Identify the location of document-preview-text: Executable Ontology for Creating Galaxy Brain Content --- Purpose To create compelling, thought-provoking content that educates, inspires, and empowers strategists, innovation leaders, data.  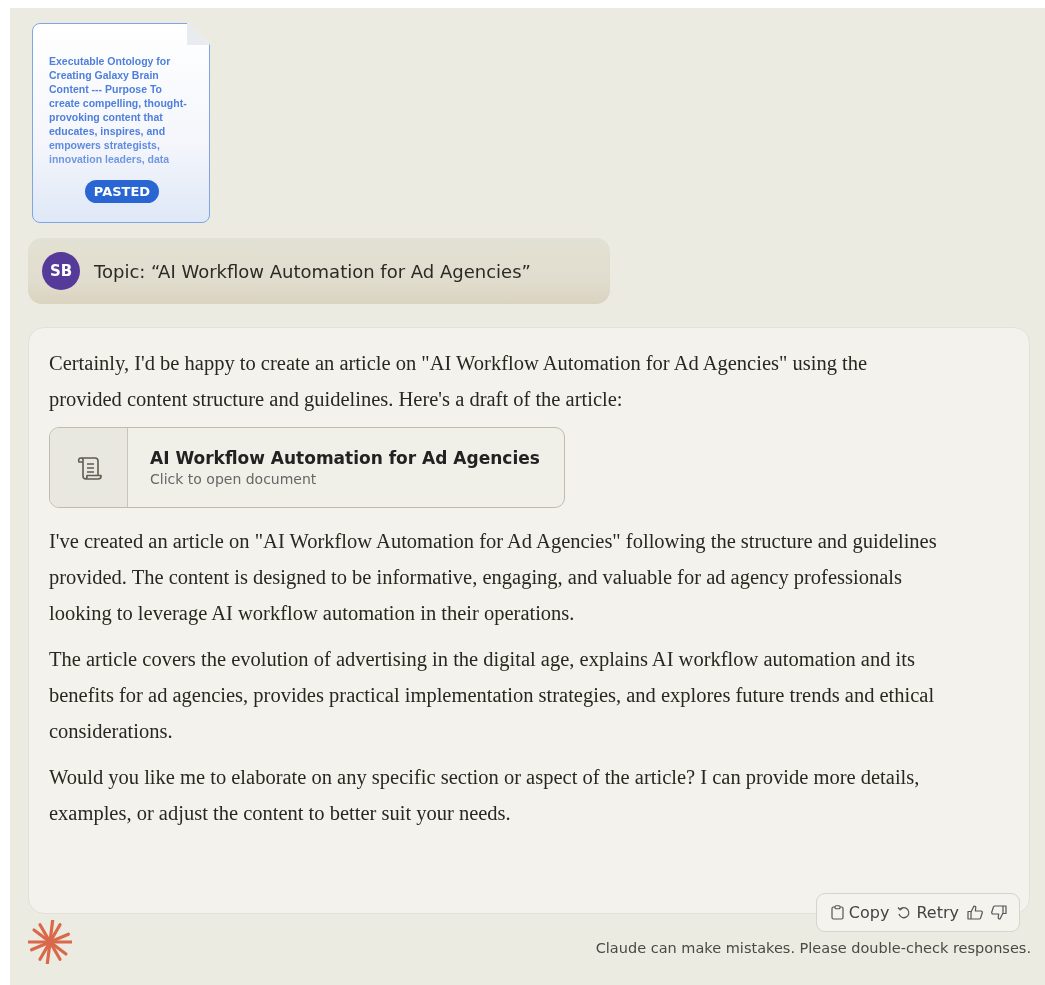
(118, 110).